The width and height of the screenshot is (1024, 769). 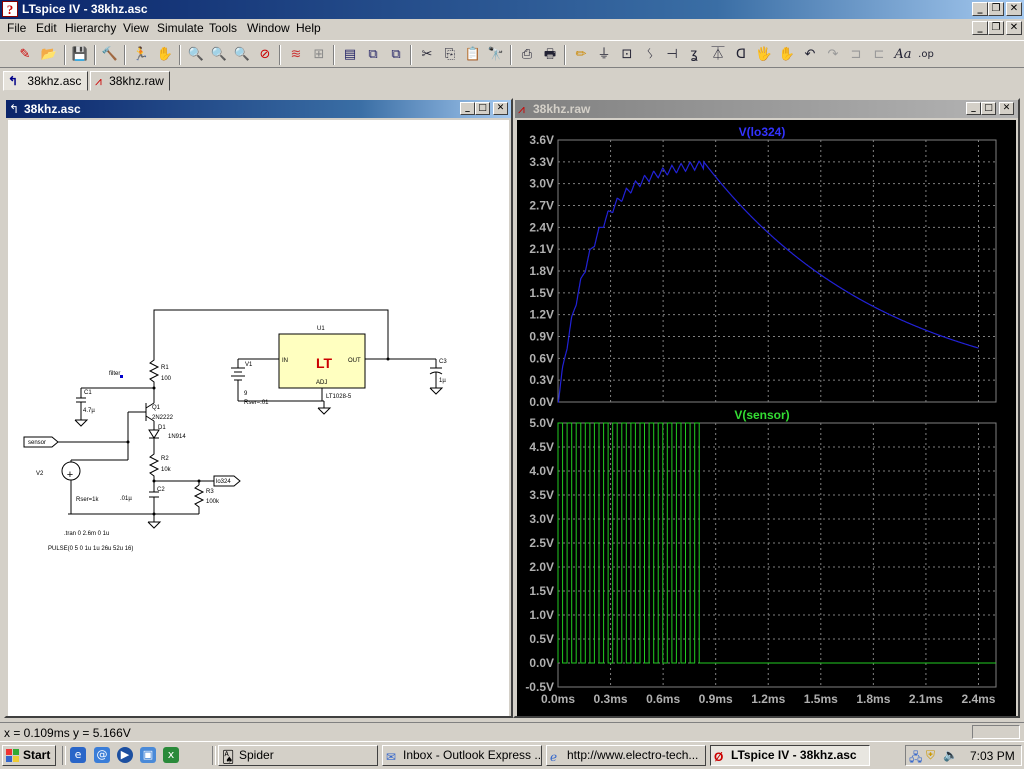 I want to click on waveform-close-button: ✕, so click(x=1006, y=108).